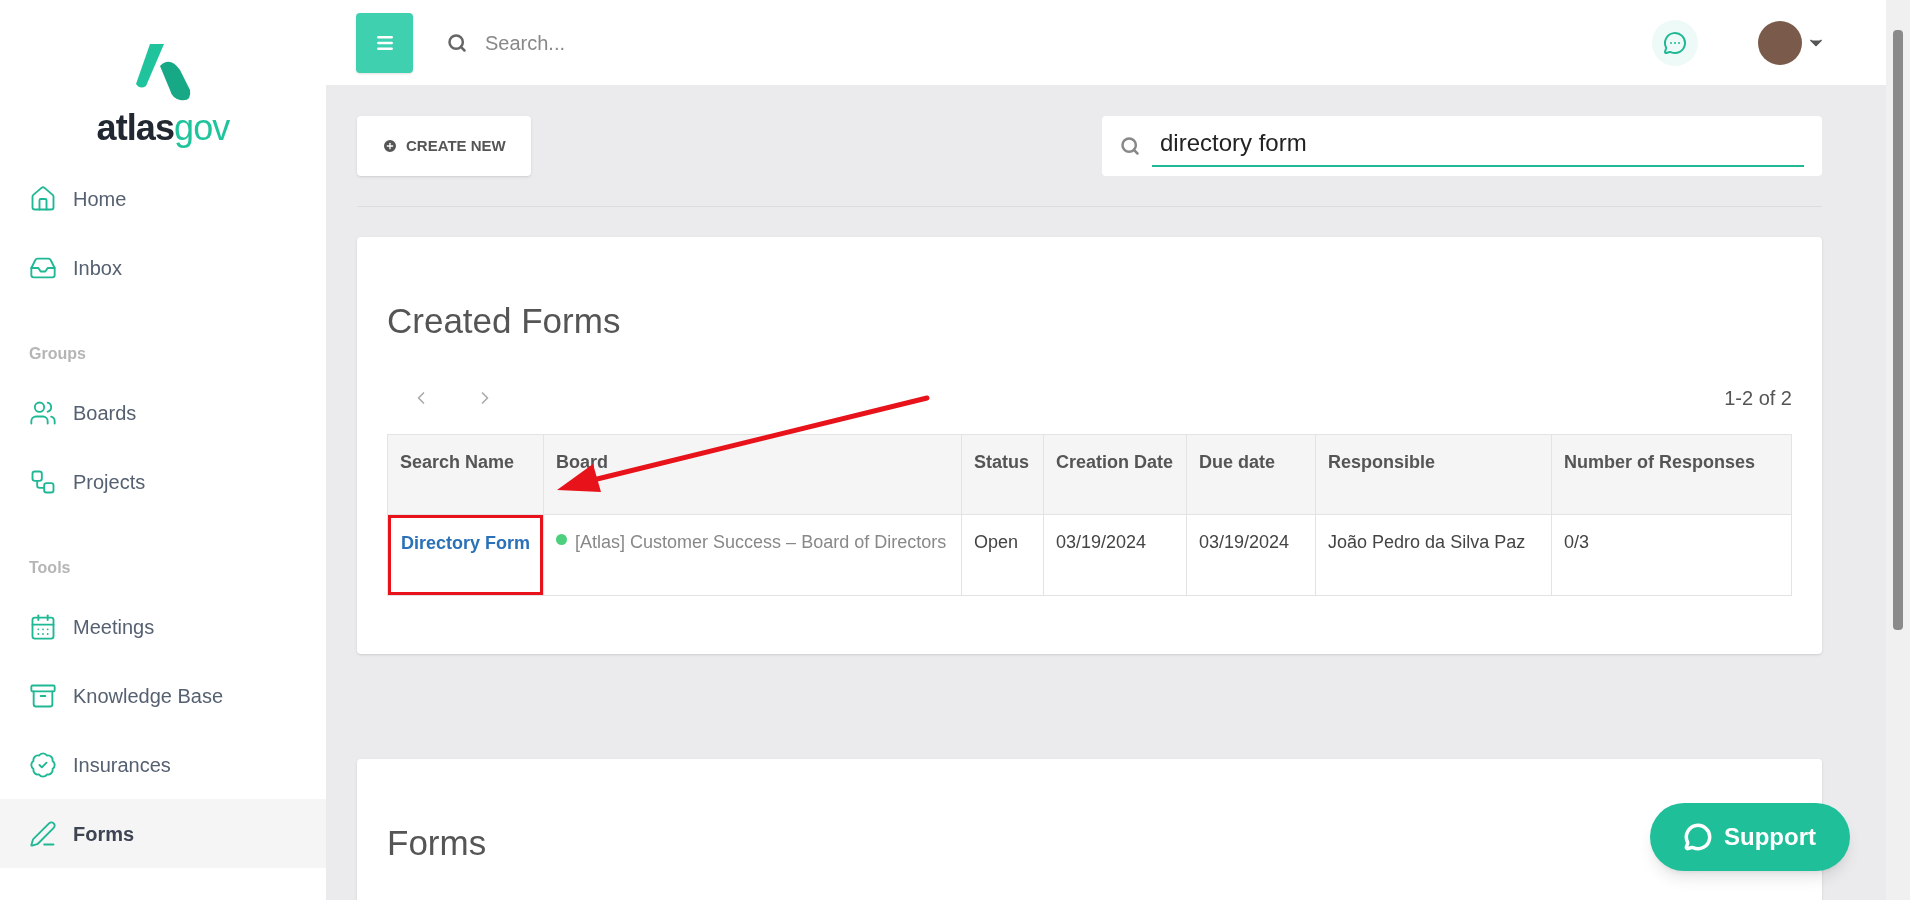 The height and width of the screenshot is (900, 1910). I want to click on home-icon, so click(43, 198).